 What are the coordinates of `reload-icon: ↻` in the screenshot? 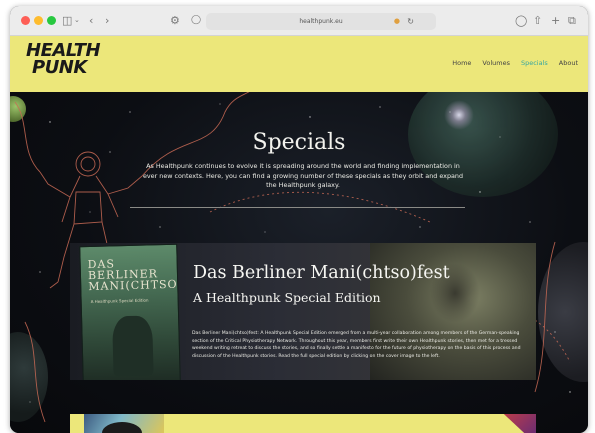 It's located at (410, 21).